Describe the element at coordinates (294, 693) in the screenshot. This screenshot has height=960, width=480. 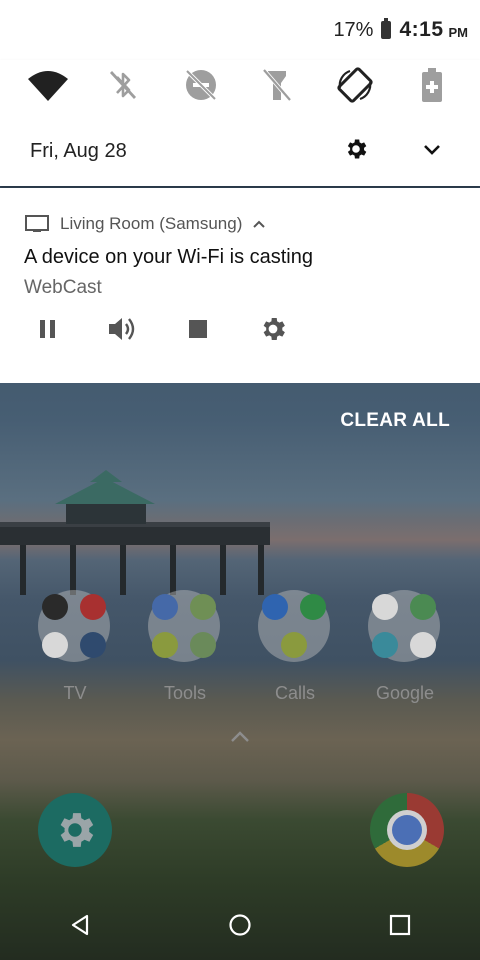
I see `folder-label: Calls` at that location.